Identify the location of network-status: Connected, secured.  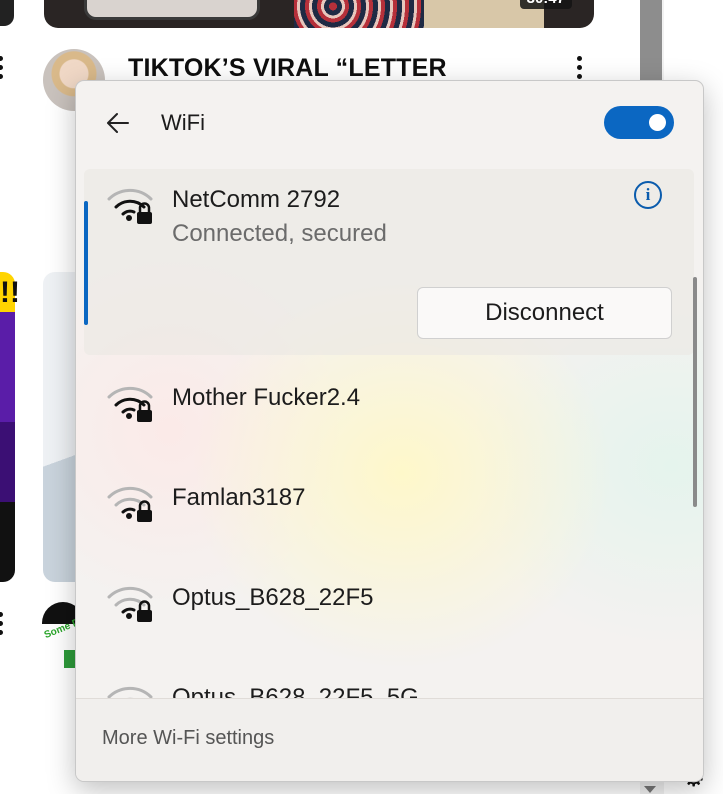
(279, 233).